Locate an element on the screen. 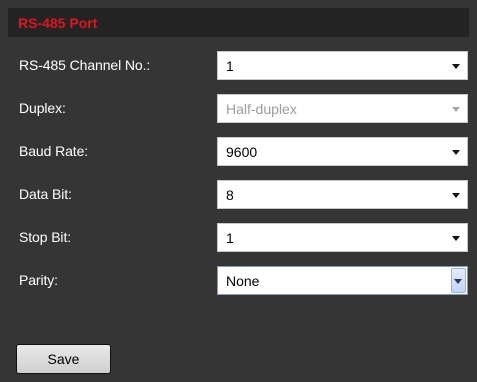  baud-rate-select: 9600 is located at coordinates (342, 151).